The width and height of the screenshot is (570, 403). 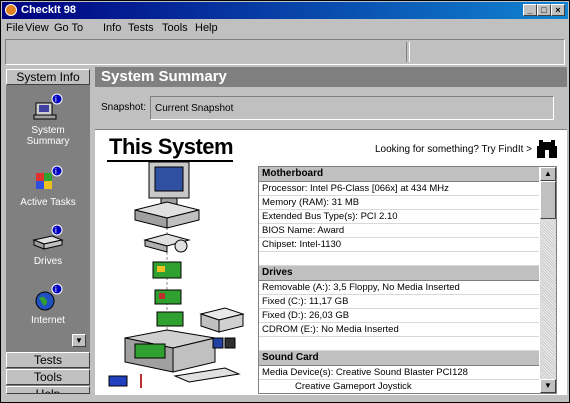 I want to click on snapshot-label: Snapshot:, so click(x=124, y=107).